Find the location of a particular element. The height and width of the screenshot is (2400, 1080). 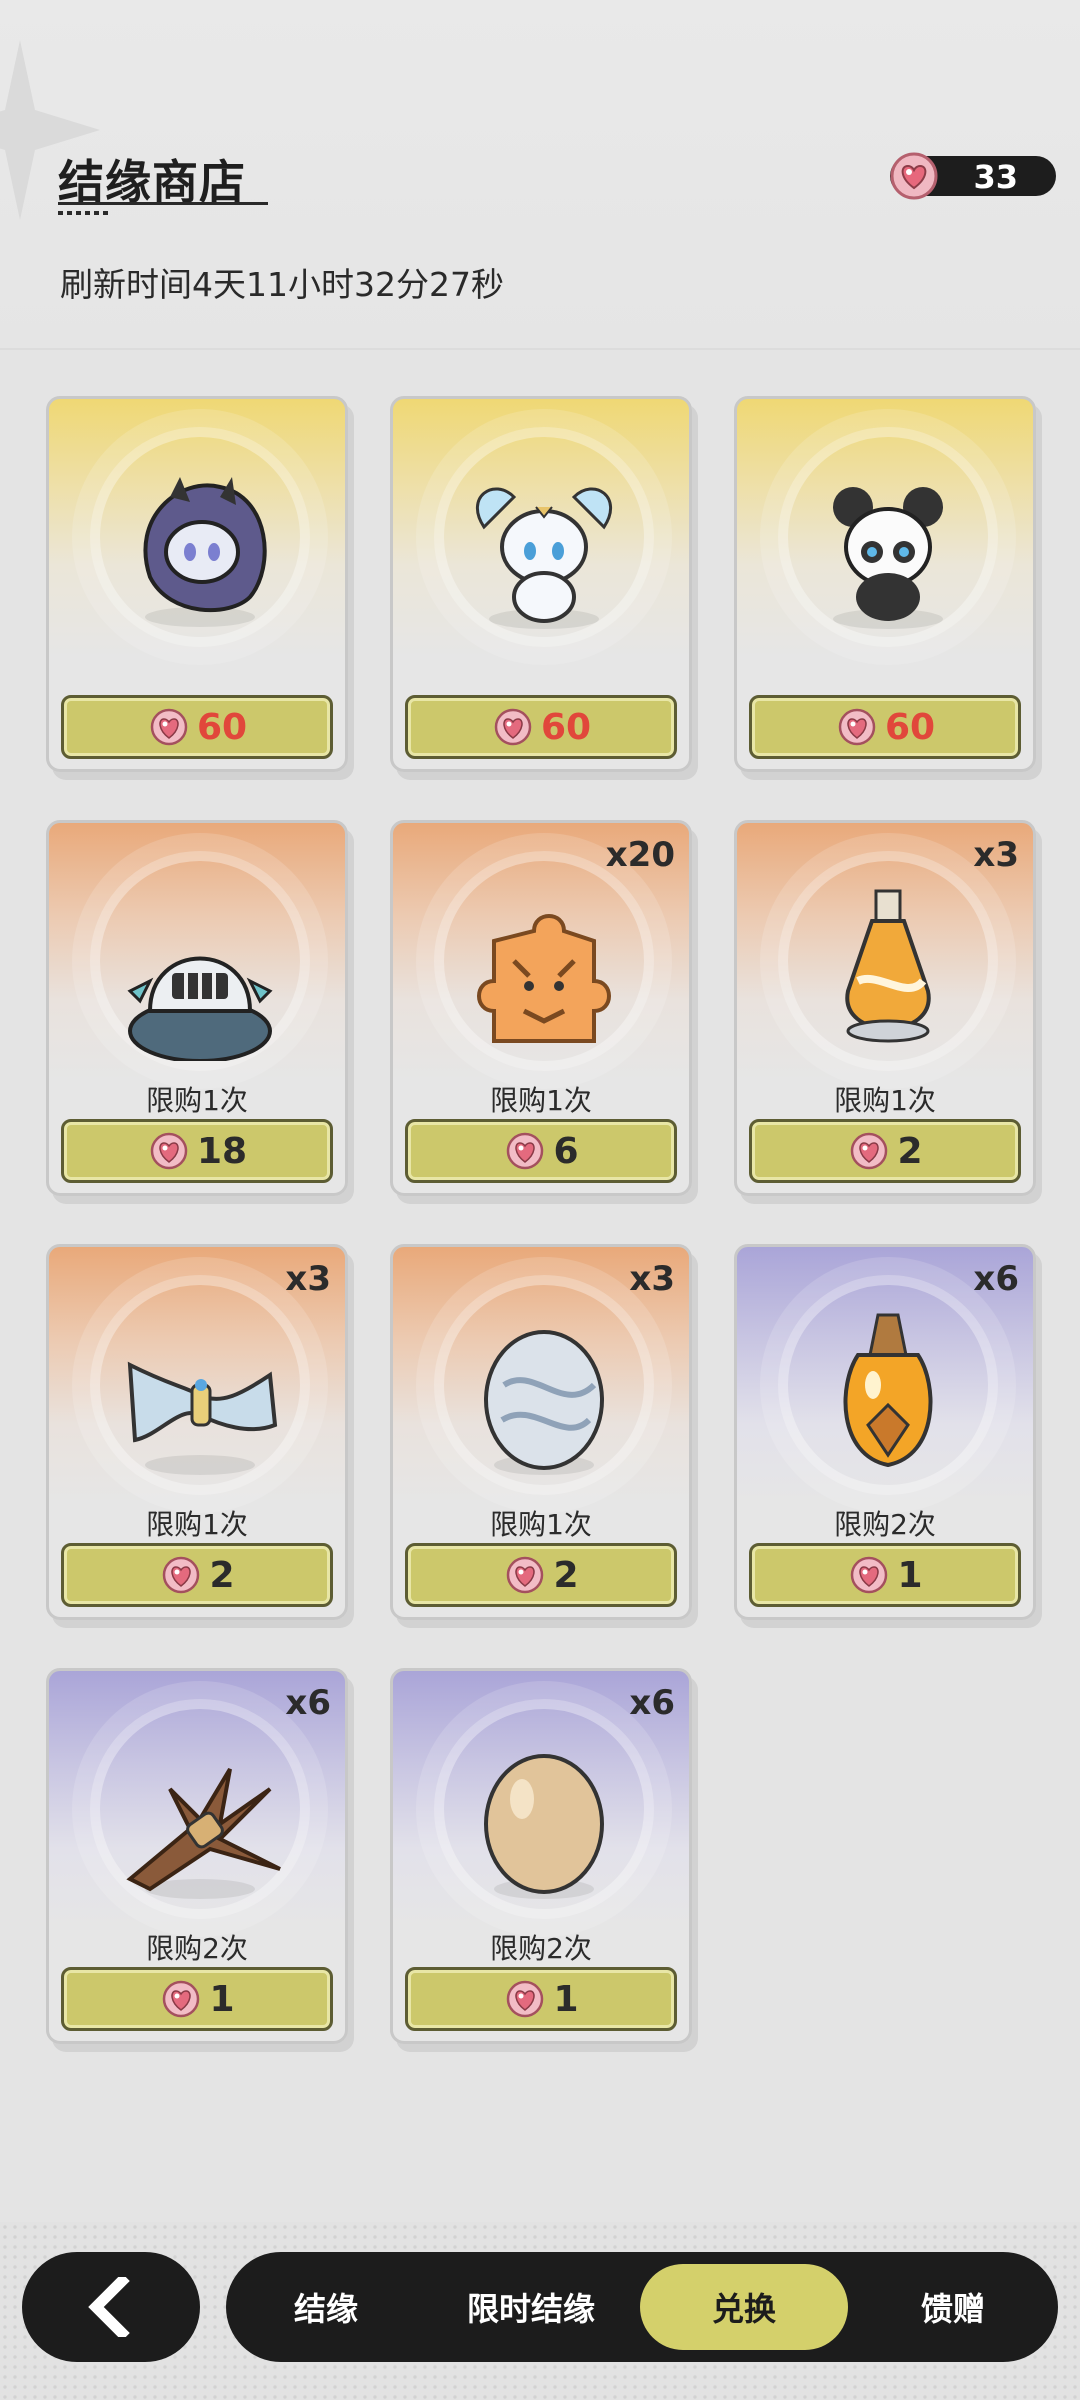

chevron-left-icon is located at coordinates (109, 2307).